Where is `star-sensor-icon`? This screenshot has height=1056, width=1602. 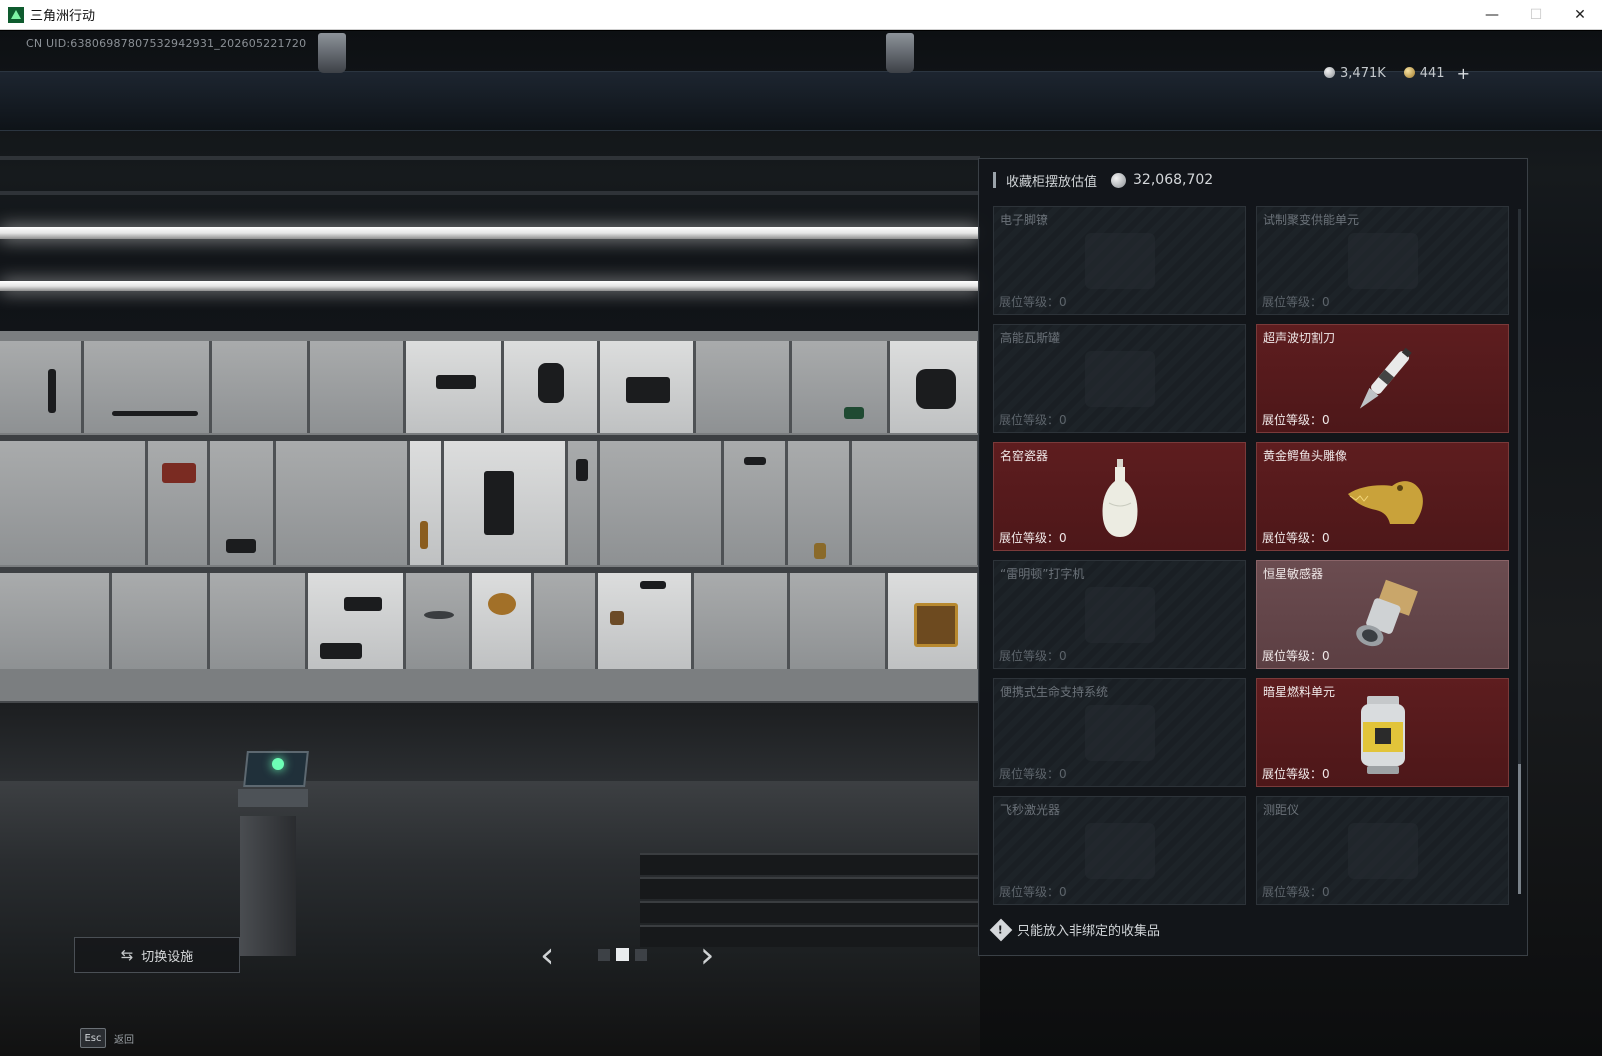 star-sensor-icon is located at coordinates (1383, 619).